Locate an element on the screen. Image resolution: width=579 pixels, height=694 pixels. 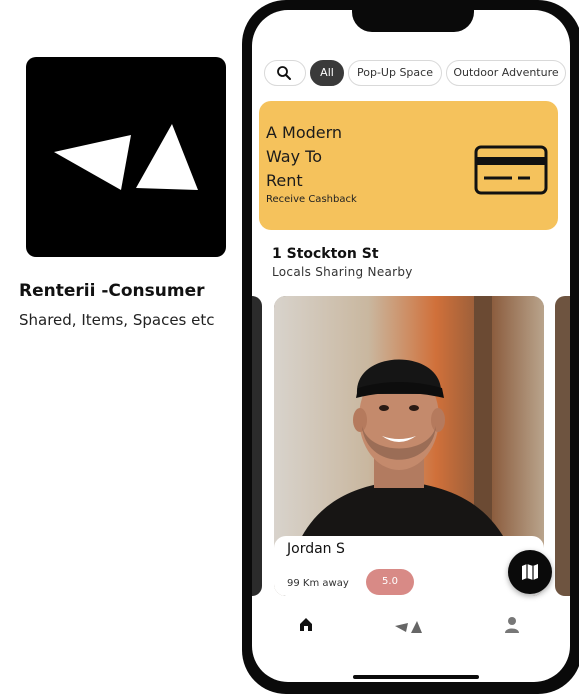
map-icon is located at coordinates (530, 572).